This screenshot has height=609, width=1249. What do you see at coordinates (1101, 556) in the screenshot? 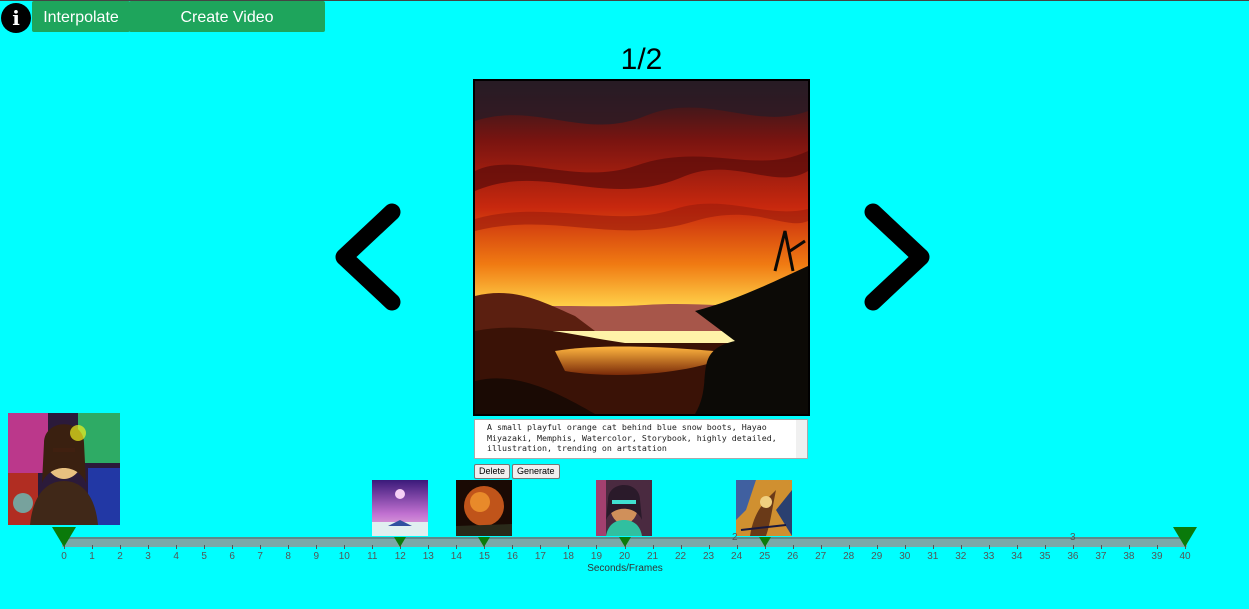
I see `tick-label: 37` at bounding box center [1101, 556].